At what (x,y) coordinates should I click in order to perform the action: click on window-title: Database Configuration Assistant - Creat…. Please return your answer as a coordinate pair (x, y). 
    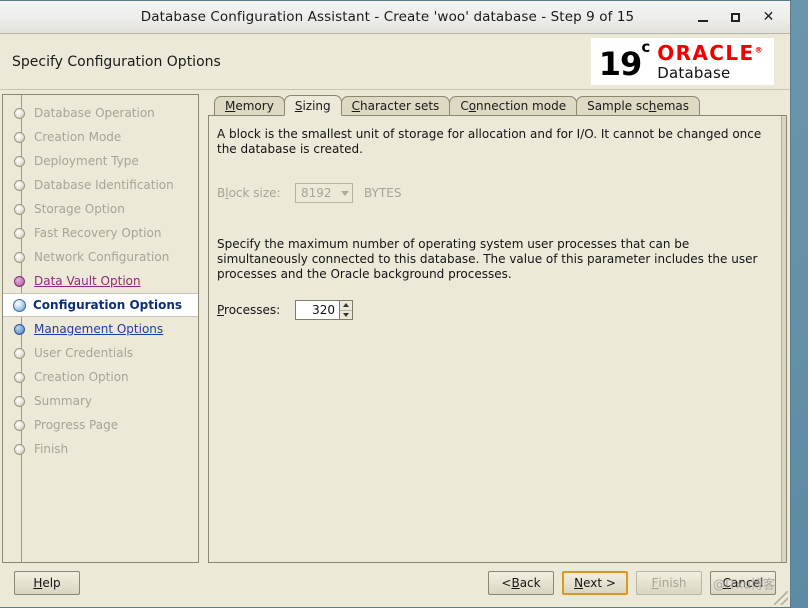
    Looking at the image, I should click on (387, 17).